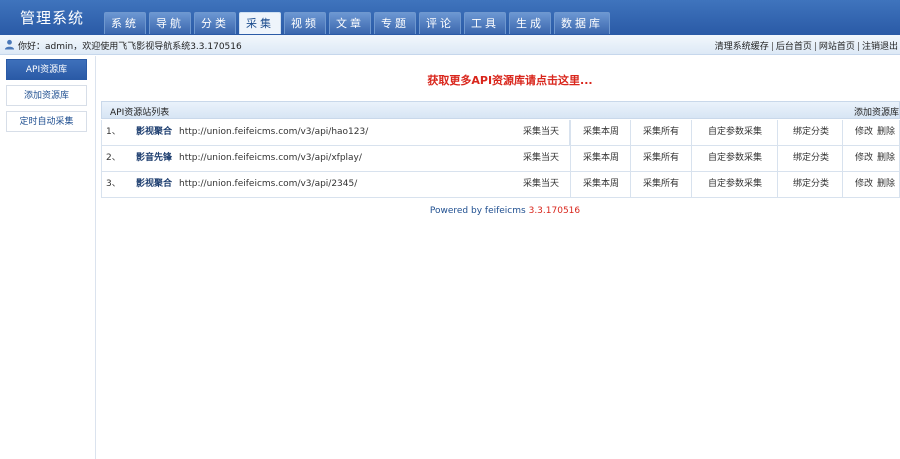 The width and height of the screenshot is (900, 459). Describe the element at coordinates (46, 95) in the screenshot. I see `sidebar-item-add-library: 添加资源库` at that location.